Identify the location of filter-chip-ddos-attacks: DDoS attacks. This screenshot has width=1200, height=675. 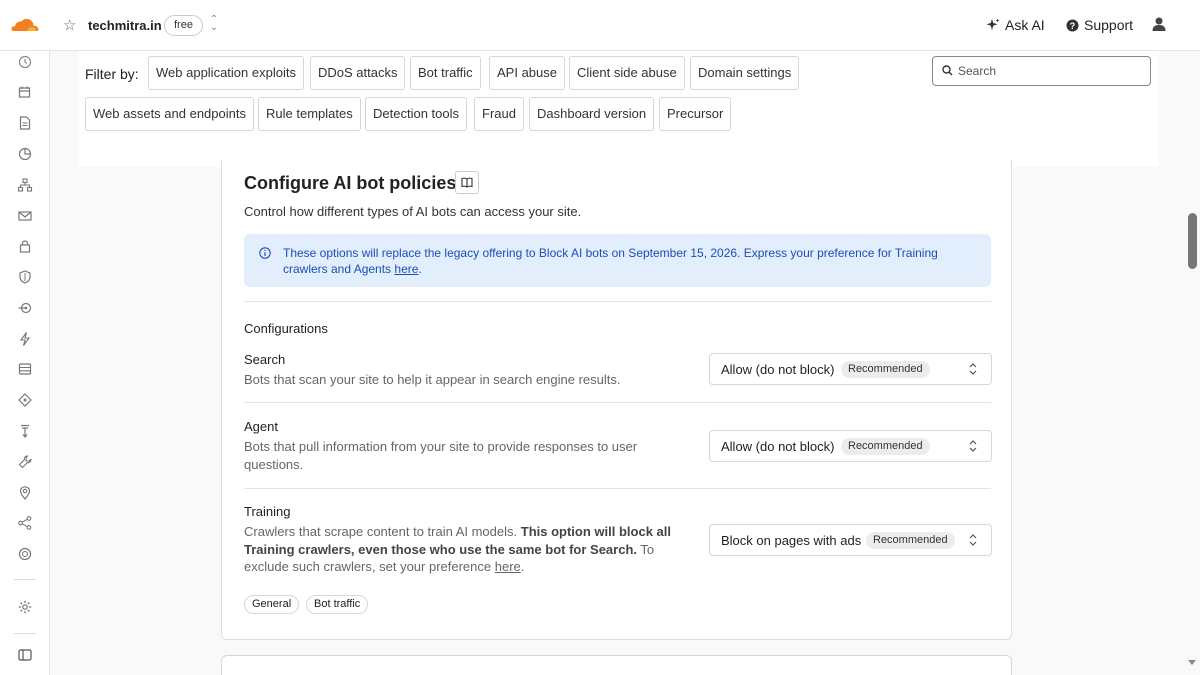
(358, 73).